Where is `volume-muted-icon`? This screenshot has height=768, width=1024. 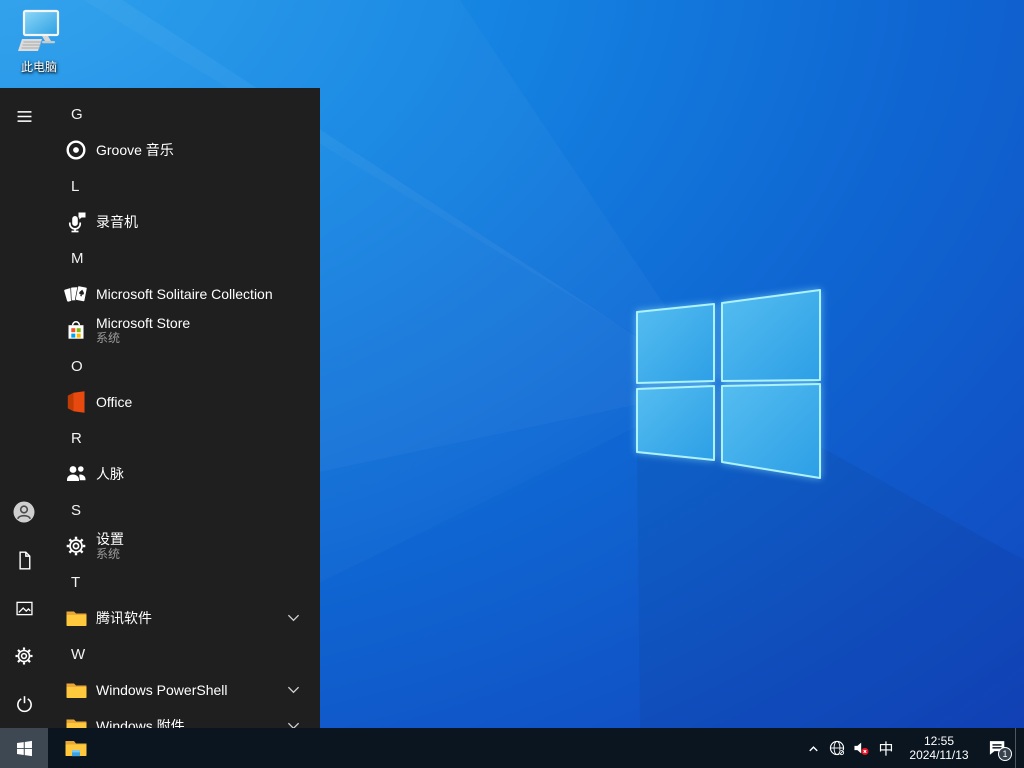 volume-muted-icon is located at coordinates (861, 749).